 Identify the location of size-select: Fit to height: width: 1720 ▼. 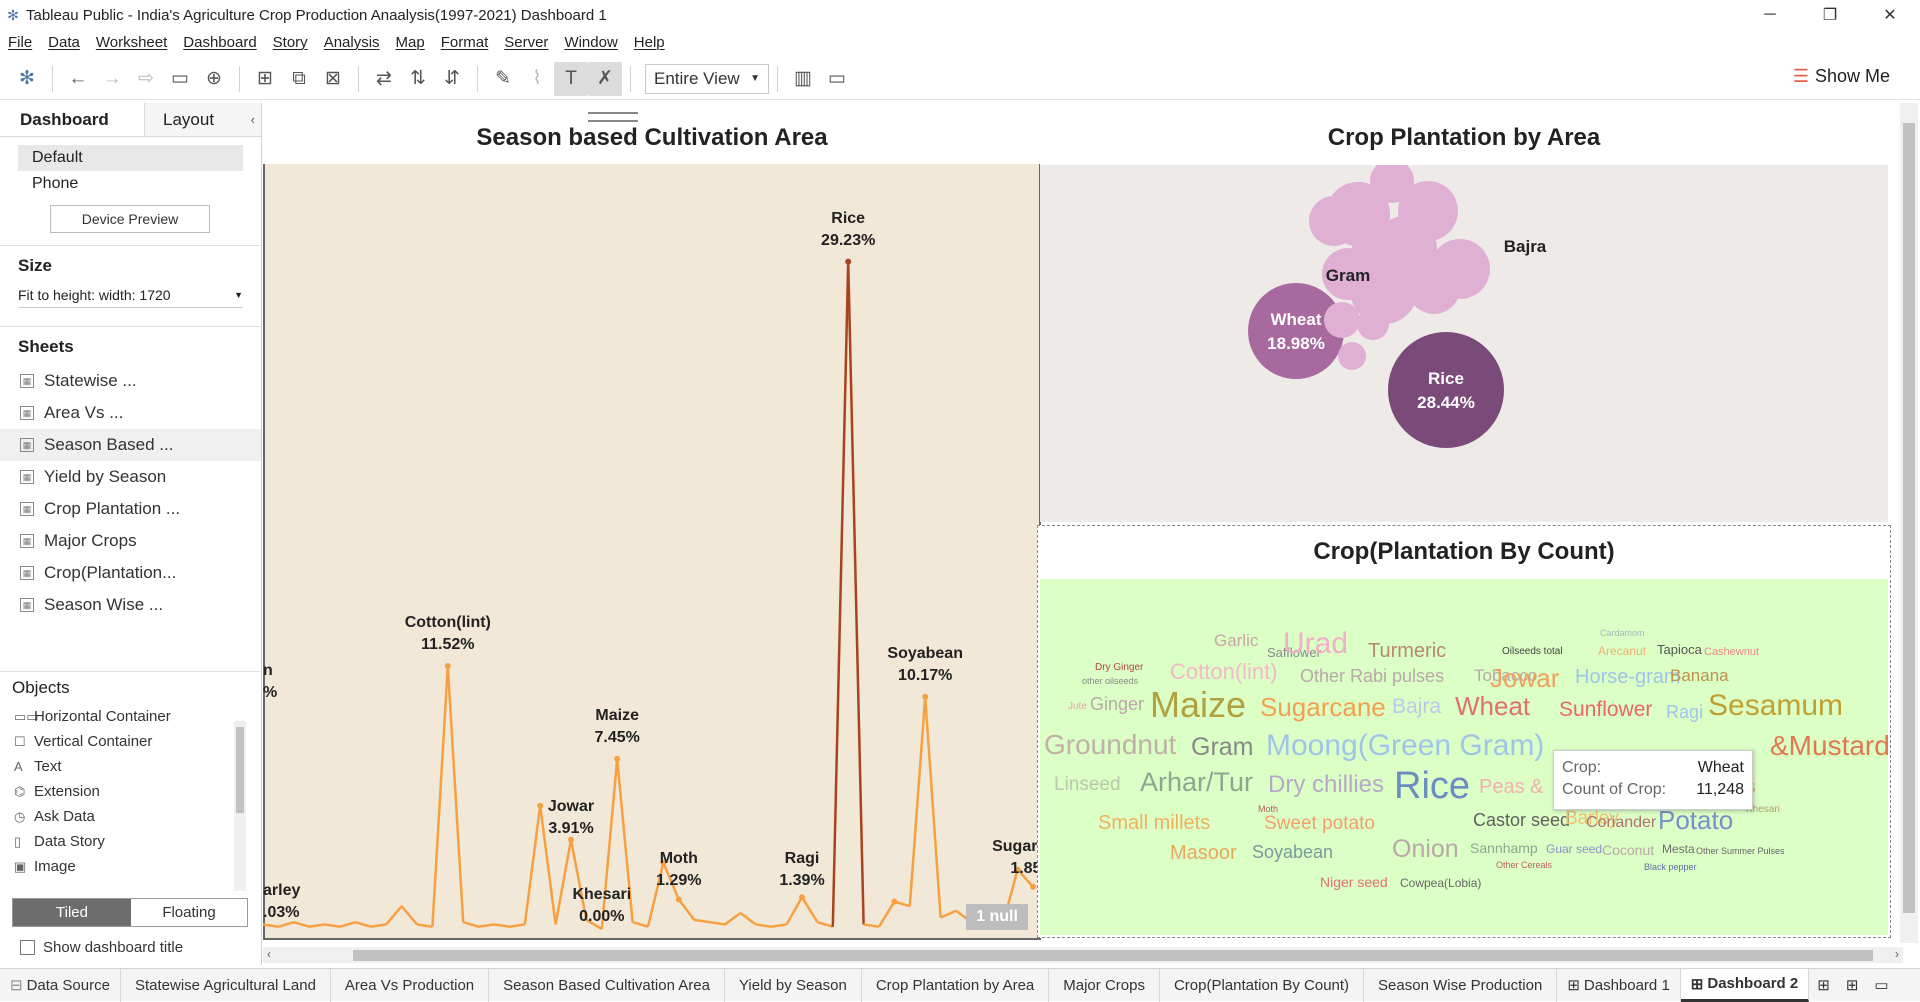
(130, 295).